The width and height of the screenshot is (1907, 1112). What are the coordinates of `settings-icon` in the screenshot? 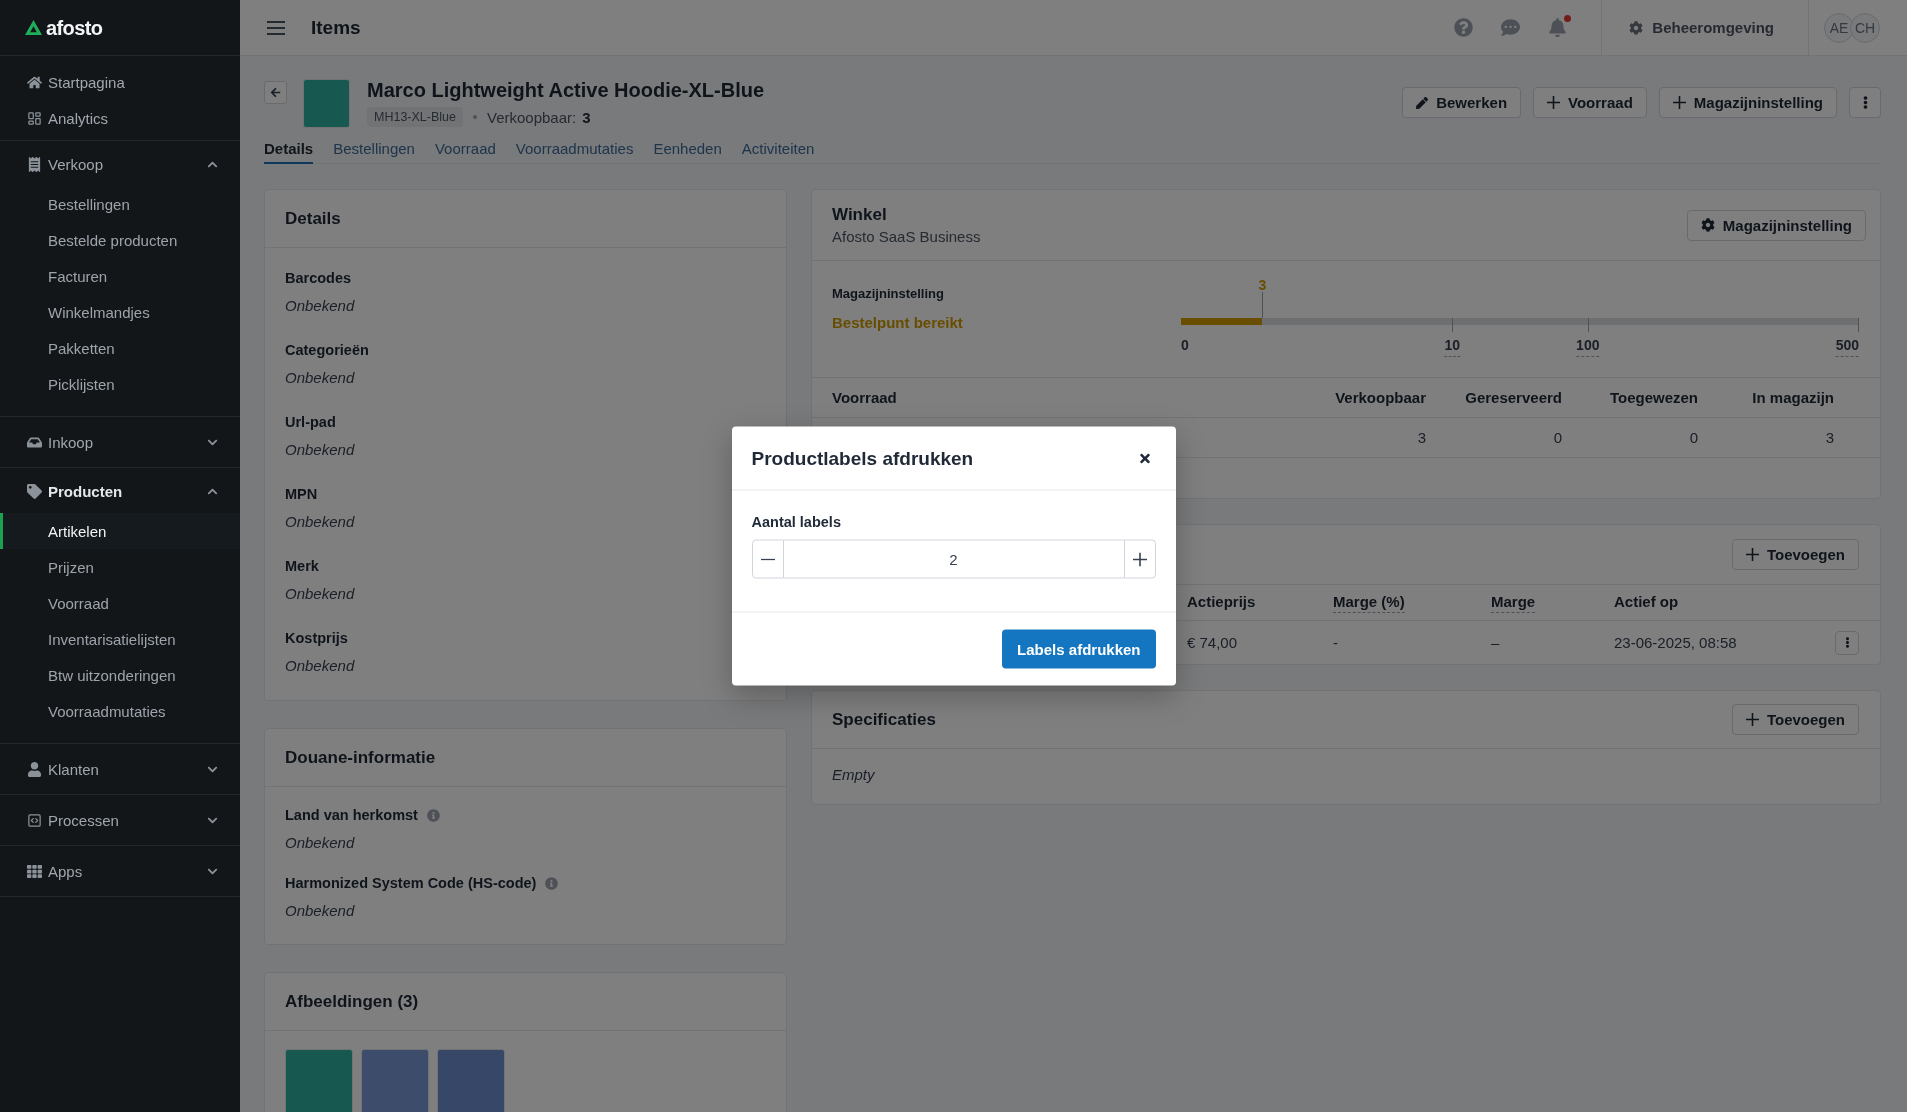 It's located at (1707, 225).